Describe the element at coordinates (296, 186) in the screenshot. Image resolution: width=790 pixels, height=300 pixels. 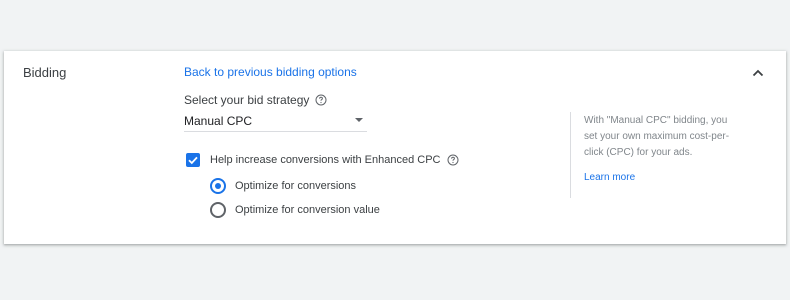
I see `optimize-conversions-label: Optimize for conversions` at that location.